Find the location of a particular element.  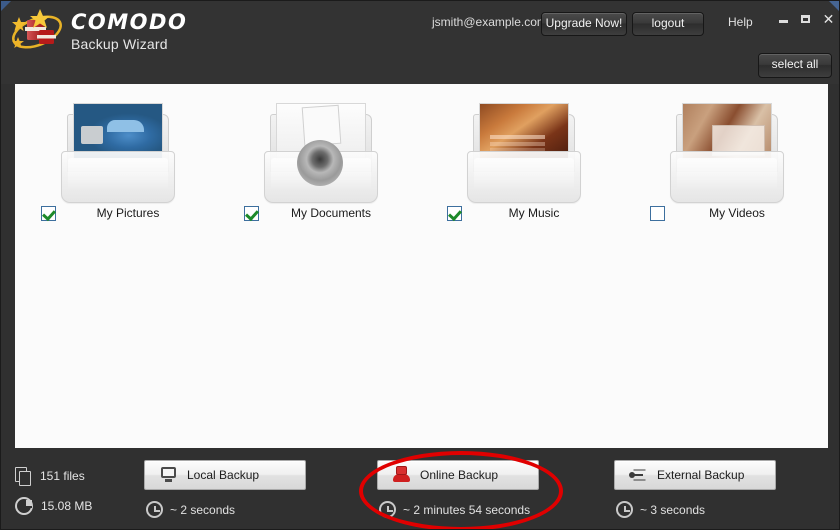

online-backup-eta: ~ 2 minutes 54 seconds is located at coordinates (458, 509).